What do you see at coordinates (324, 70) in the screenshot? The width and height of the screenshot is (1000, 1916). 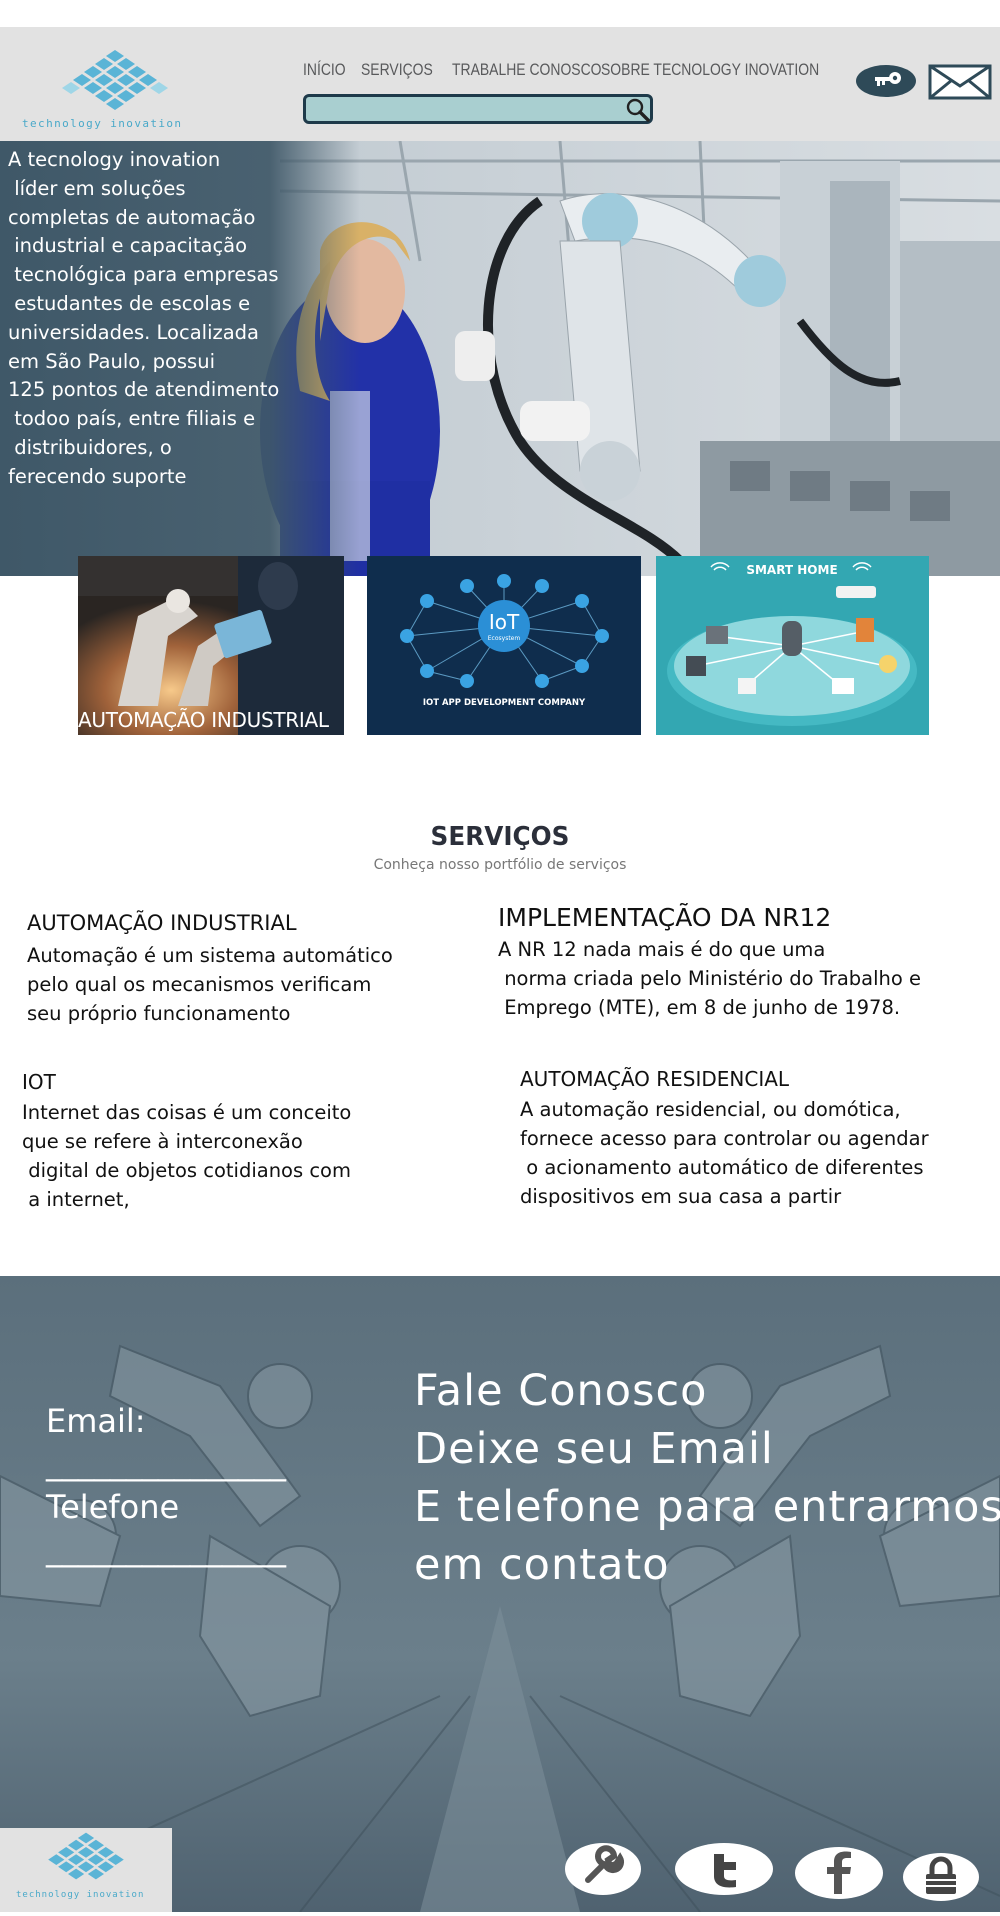 I see `nav-inicio: INÍCIO` at bounding box center [324, 70].